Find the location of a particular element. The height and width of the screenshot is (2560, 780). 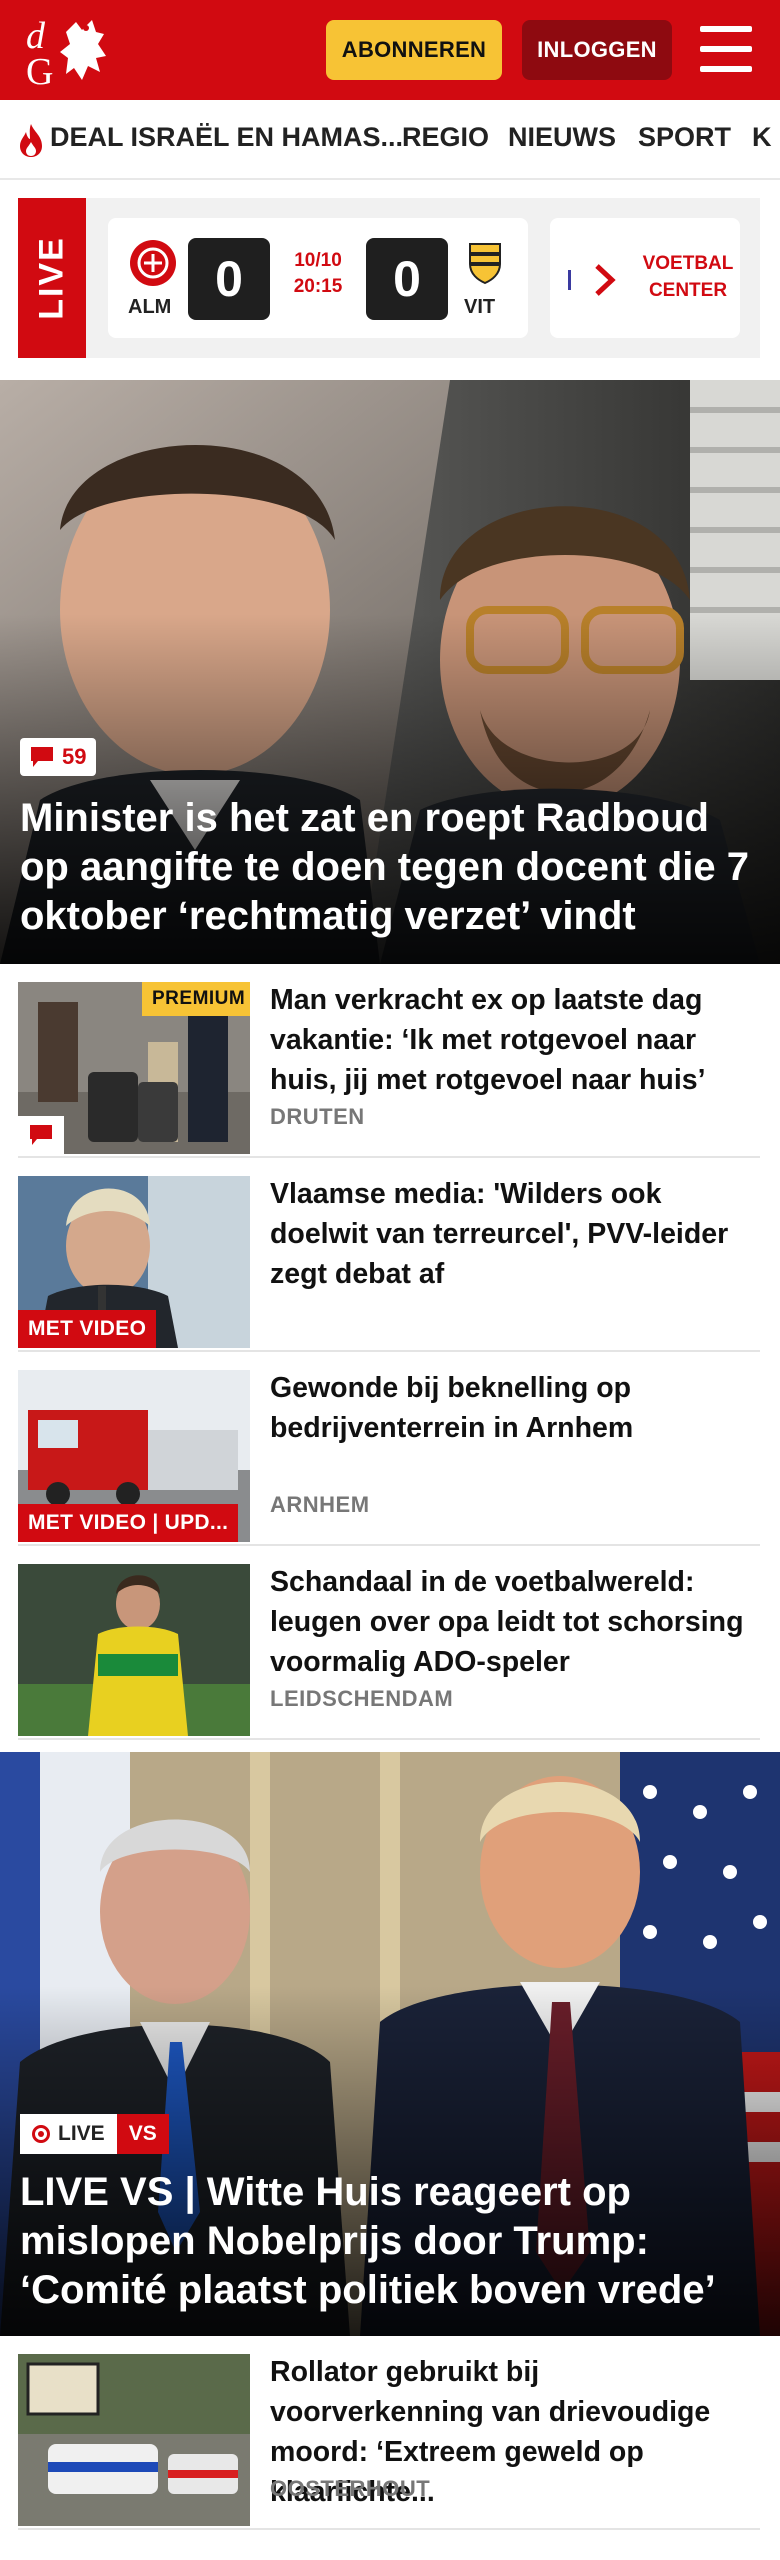

match-date: 10/10 is located at coordinates (318, 260).